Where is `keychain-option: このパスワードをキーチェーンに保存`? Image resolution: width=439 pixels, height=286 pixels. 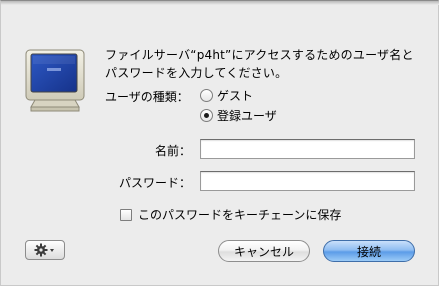 keychain-option: このパスワードをキーチェーンに保存 is located at coordinates (230, 214).